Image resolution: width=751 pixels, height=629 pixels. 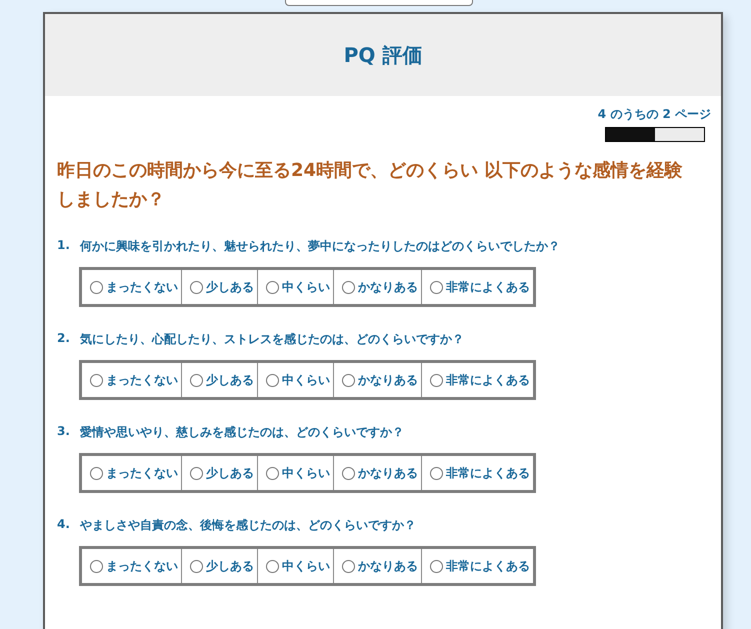 I want to click on question-number: 2., so click(x=62, y=339).